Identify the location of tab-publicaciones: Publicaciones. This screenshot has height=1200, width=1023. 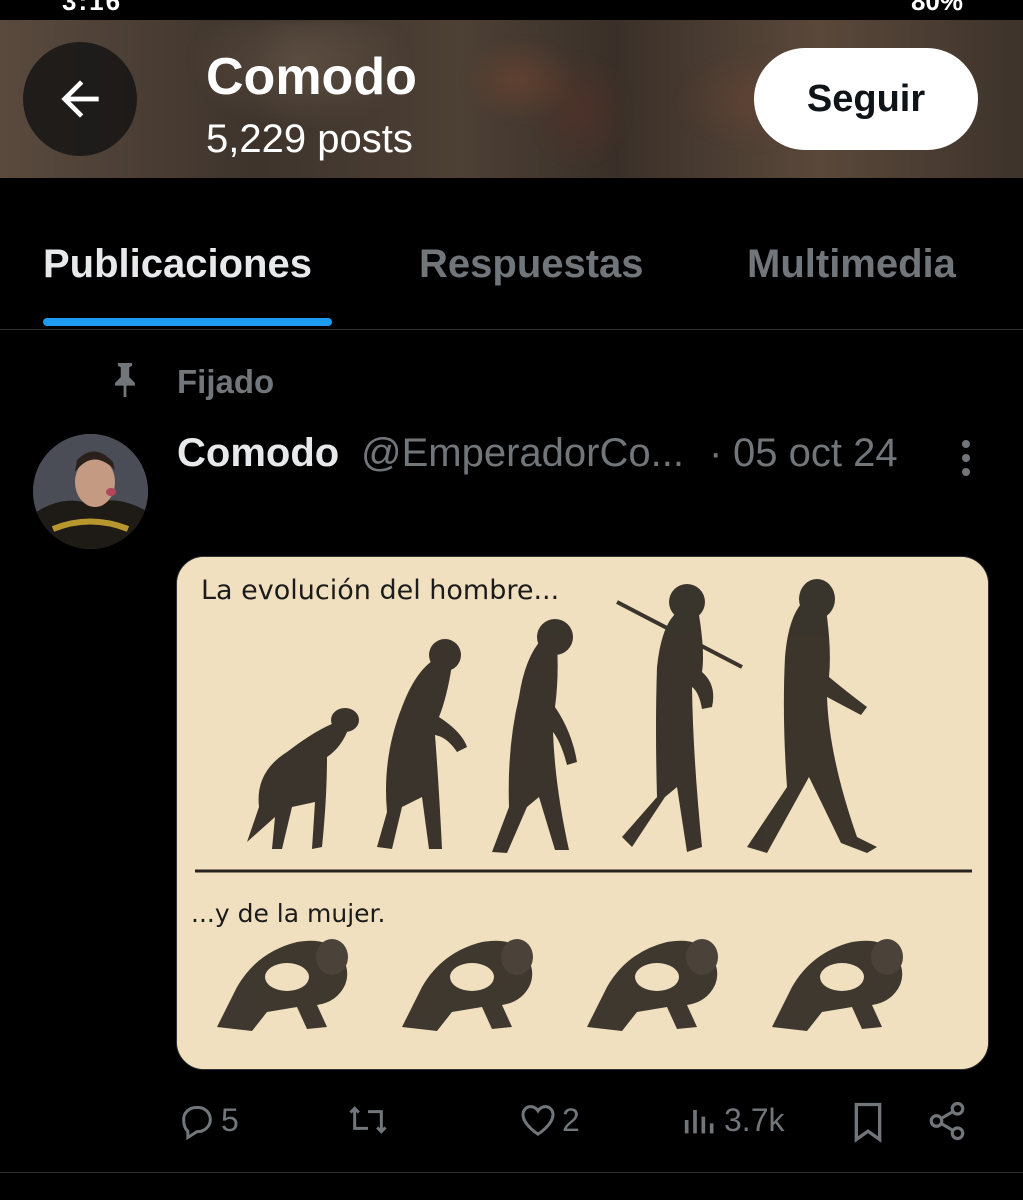
(177, 264).